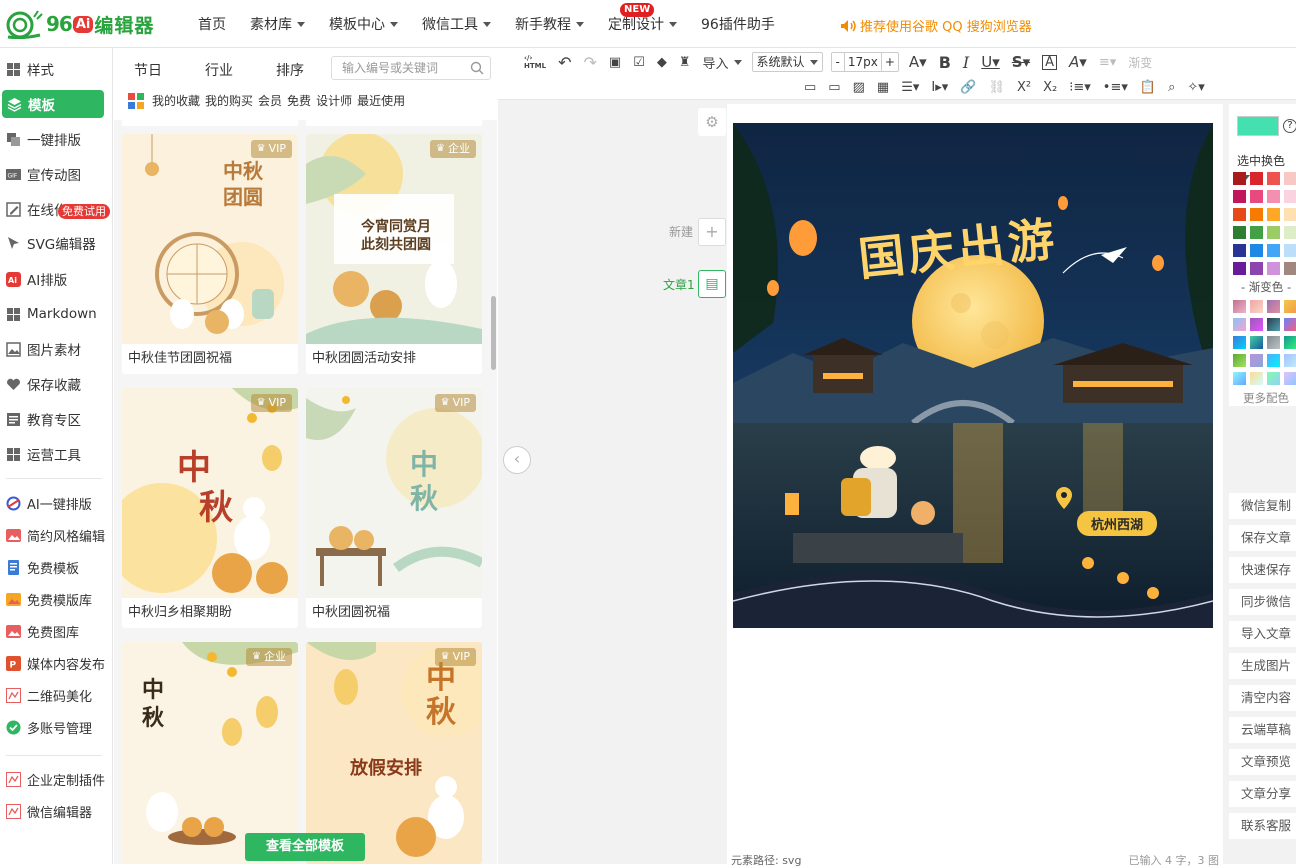  I want to click on filter-designer: 设计师, so click(334, 100).